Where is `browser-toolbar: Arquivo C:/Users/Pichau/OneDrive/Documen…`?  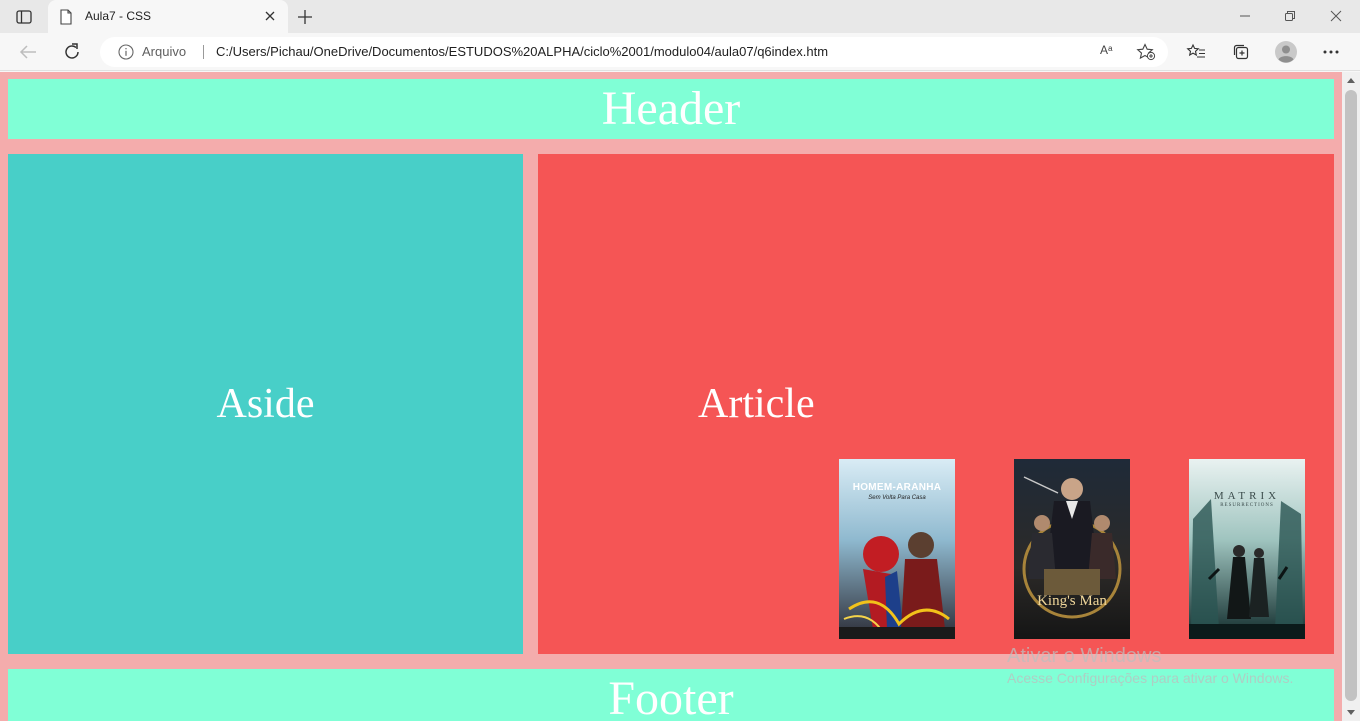 browser-toolbar: Arquivo C:/Users/Pichau/OneDrive/Documen… is located at coordinates (680, 52).